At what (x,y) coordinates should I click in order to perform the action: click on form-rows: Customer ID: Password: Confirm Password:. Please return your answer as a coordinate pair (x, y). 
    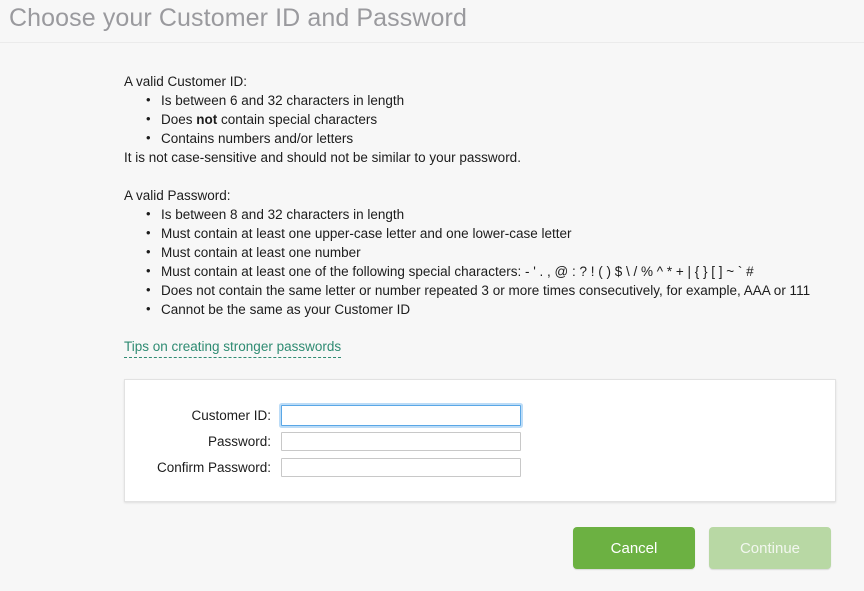
    Looking at the image, I should click on (480, 430).